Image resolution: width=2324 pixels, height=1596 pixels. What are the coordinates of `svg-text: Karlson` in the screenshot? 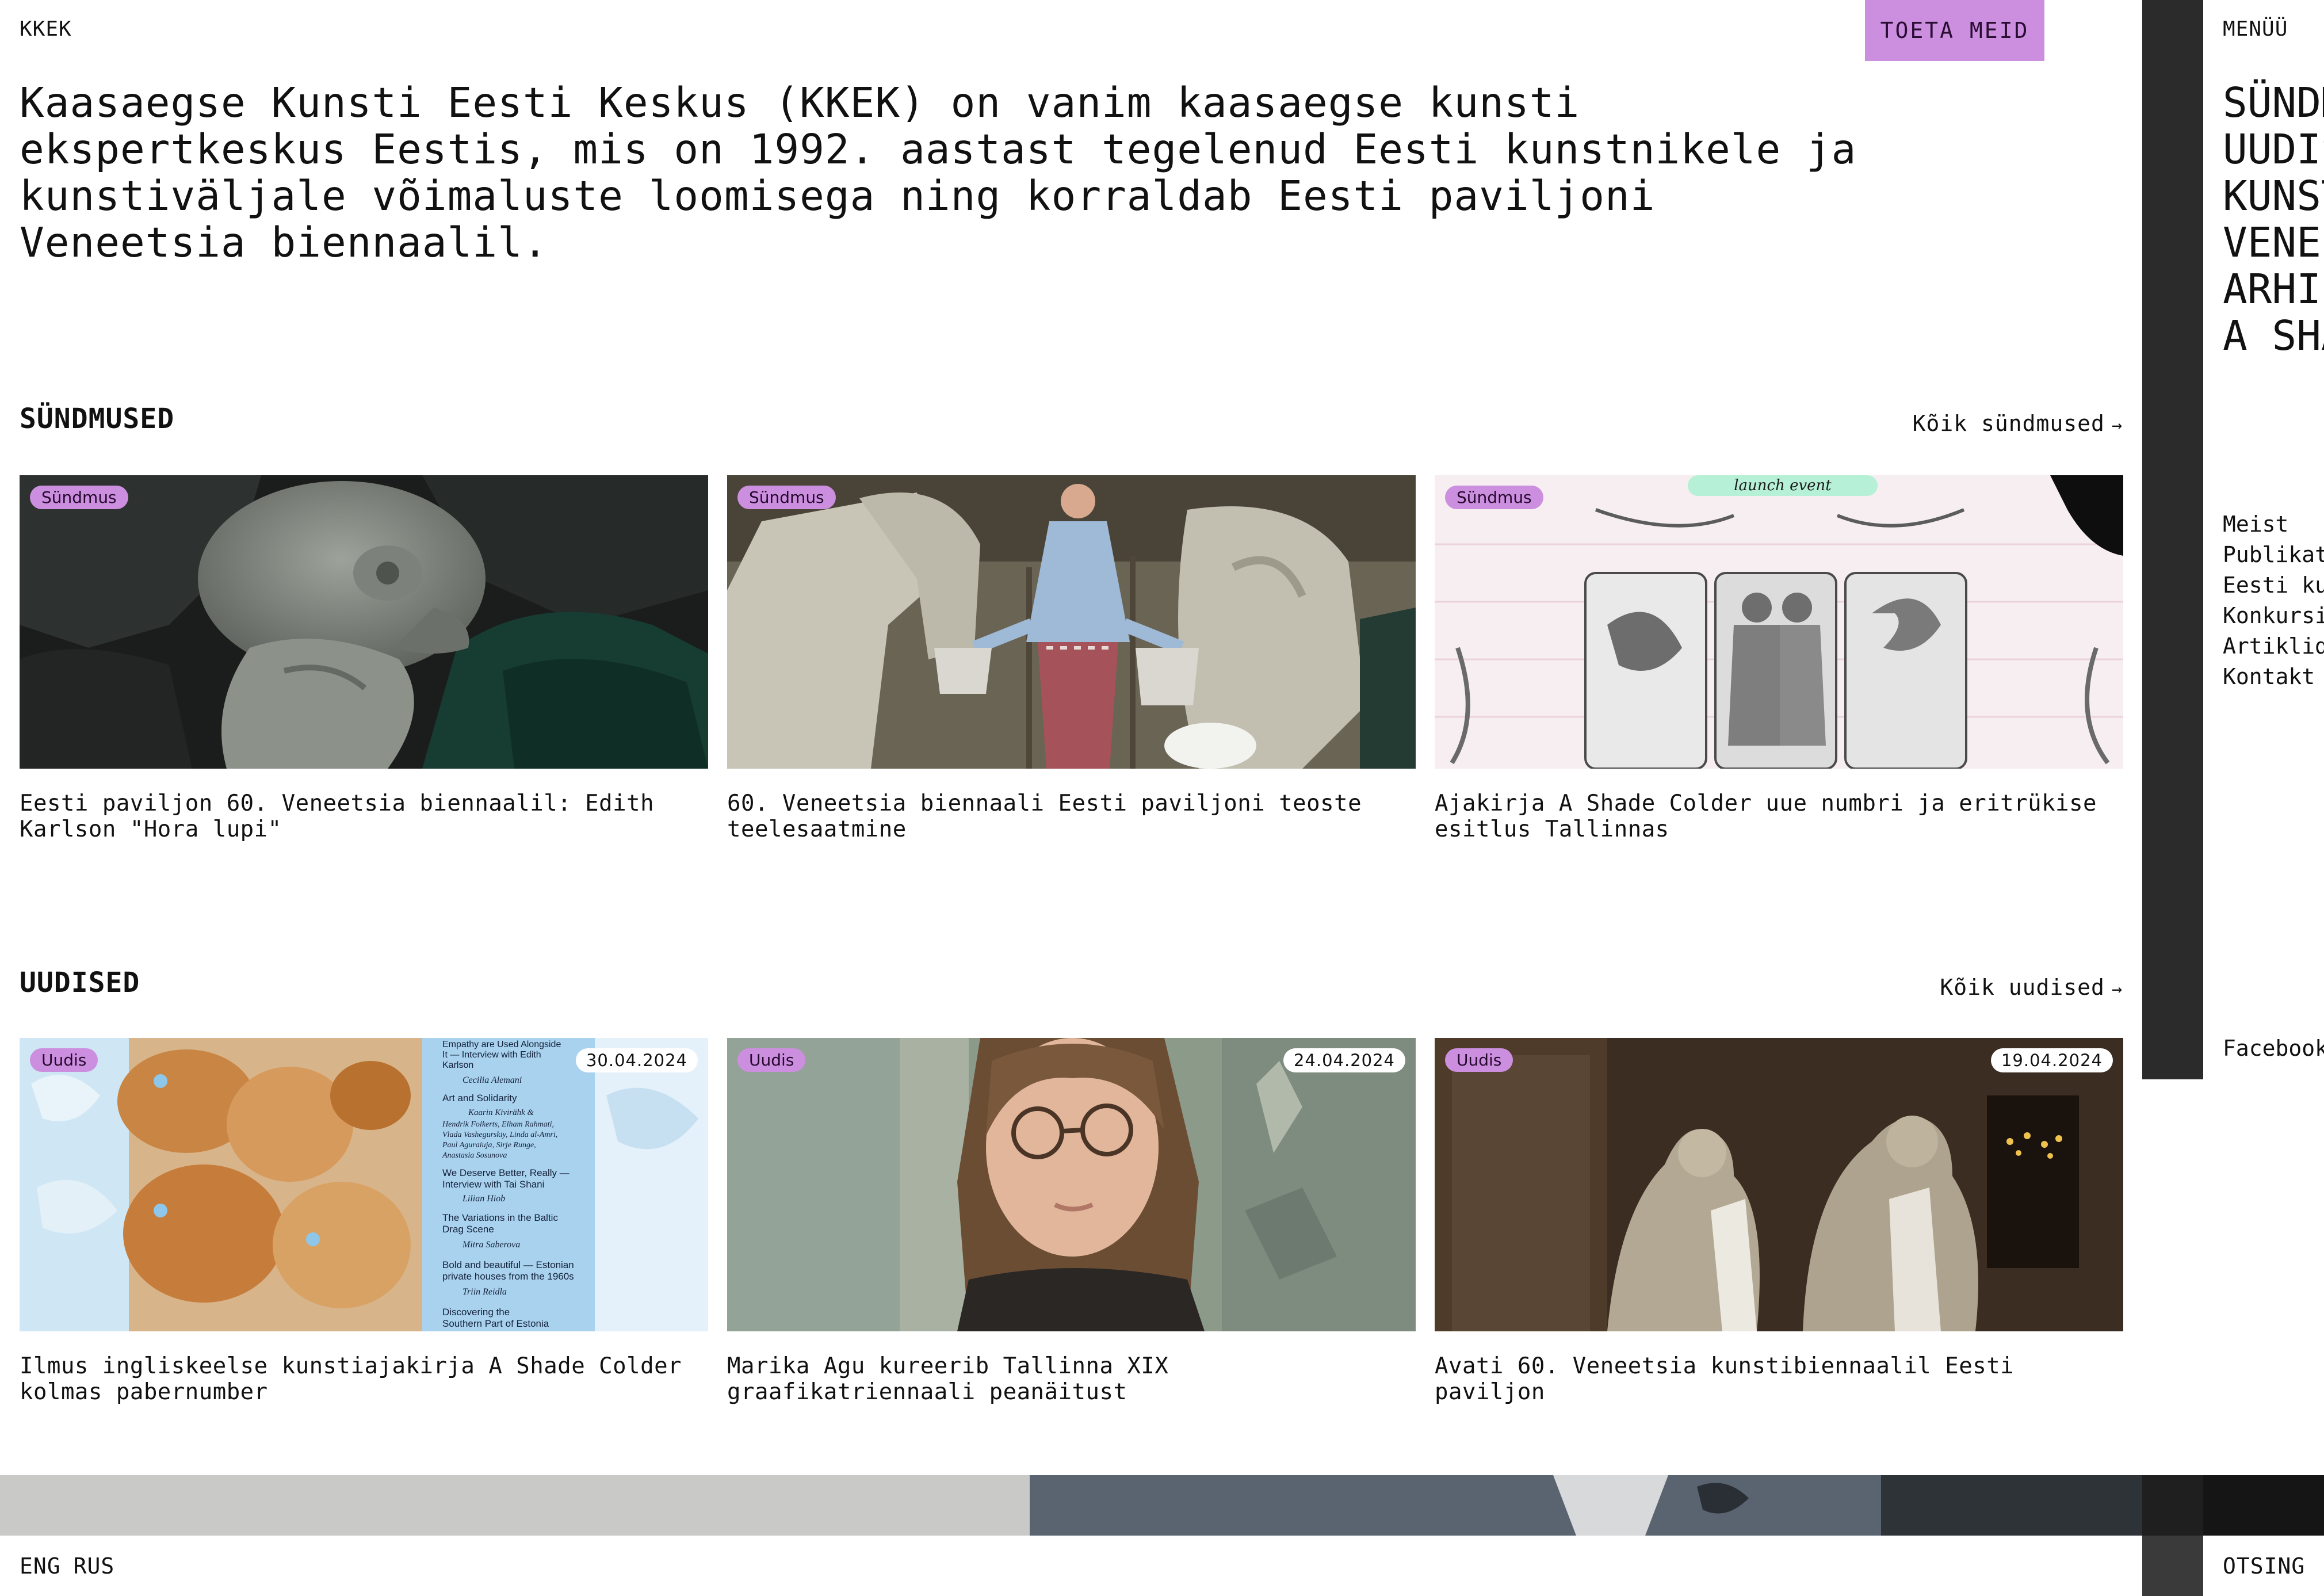 It's located at (457, 1065).